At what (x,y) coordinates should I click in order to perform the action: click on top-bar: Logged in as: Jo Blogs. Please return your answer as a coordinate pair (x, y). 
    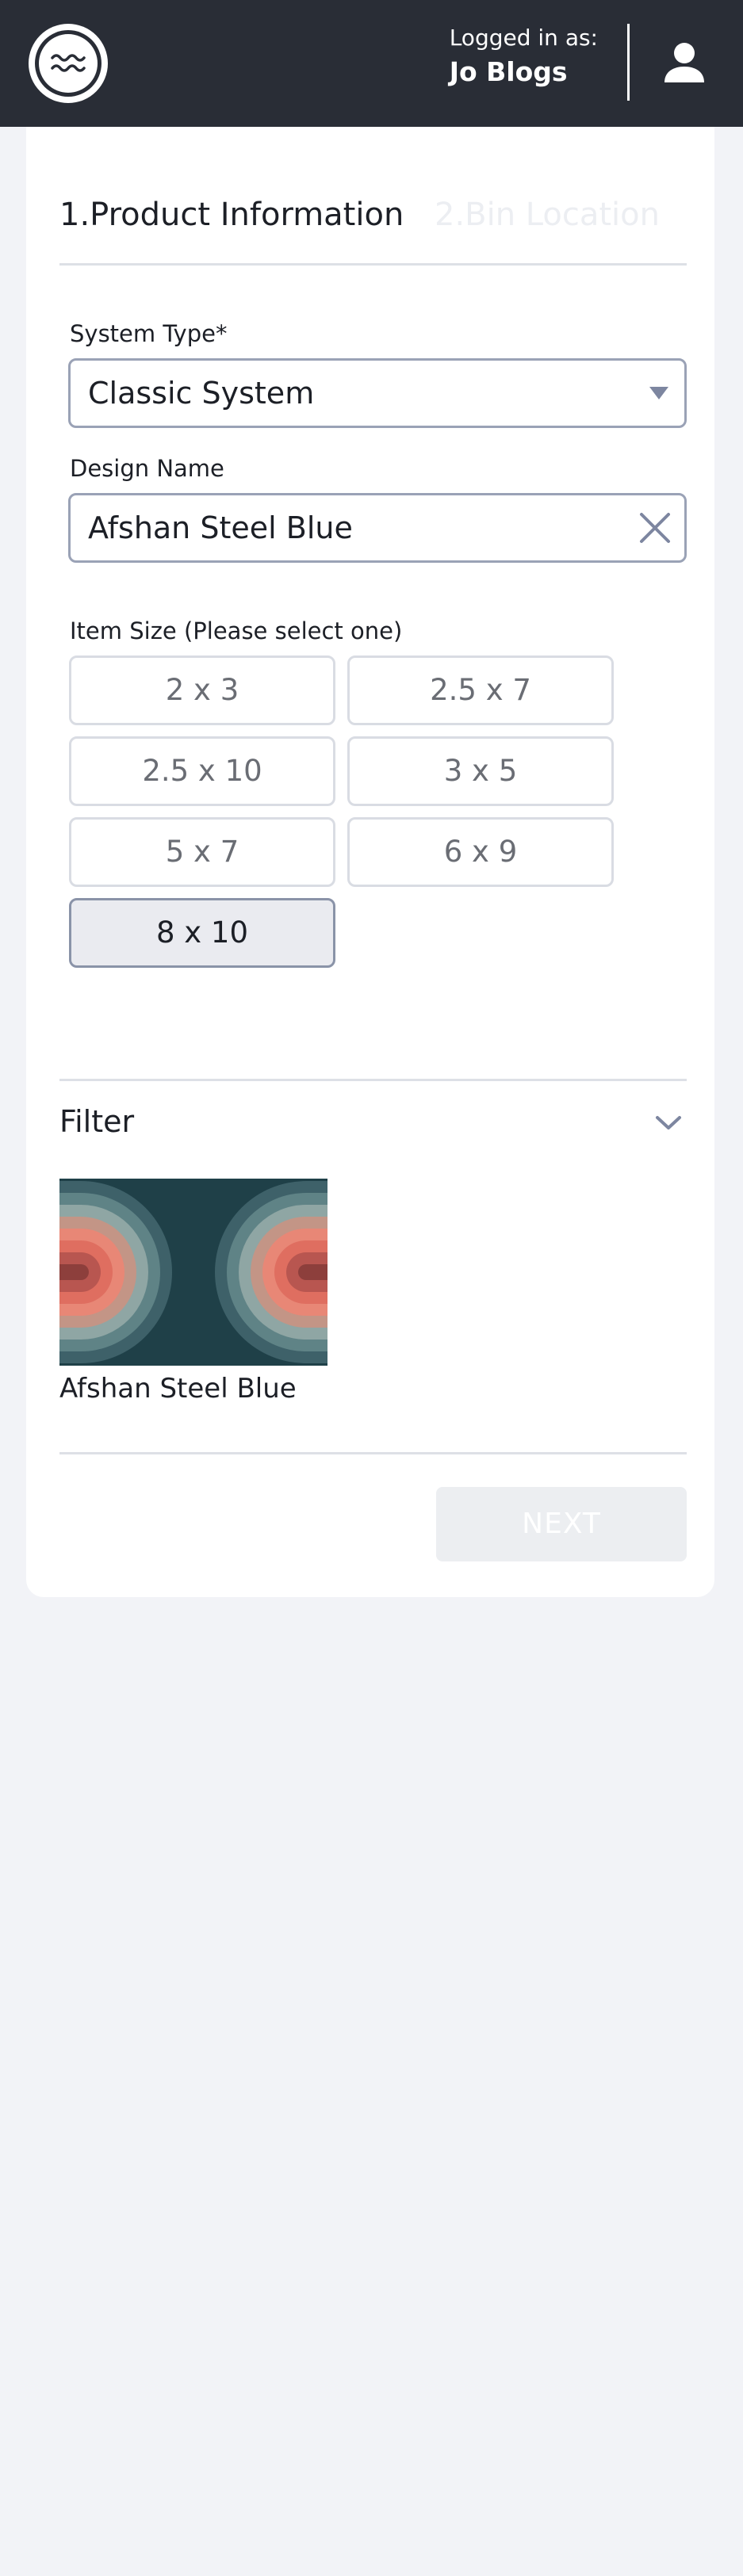
    Looking at the image, I should click on (371, 63).